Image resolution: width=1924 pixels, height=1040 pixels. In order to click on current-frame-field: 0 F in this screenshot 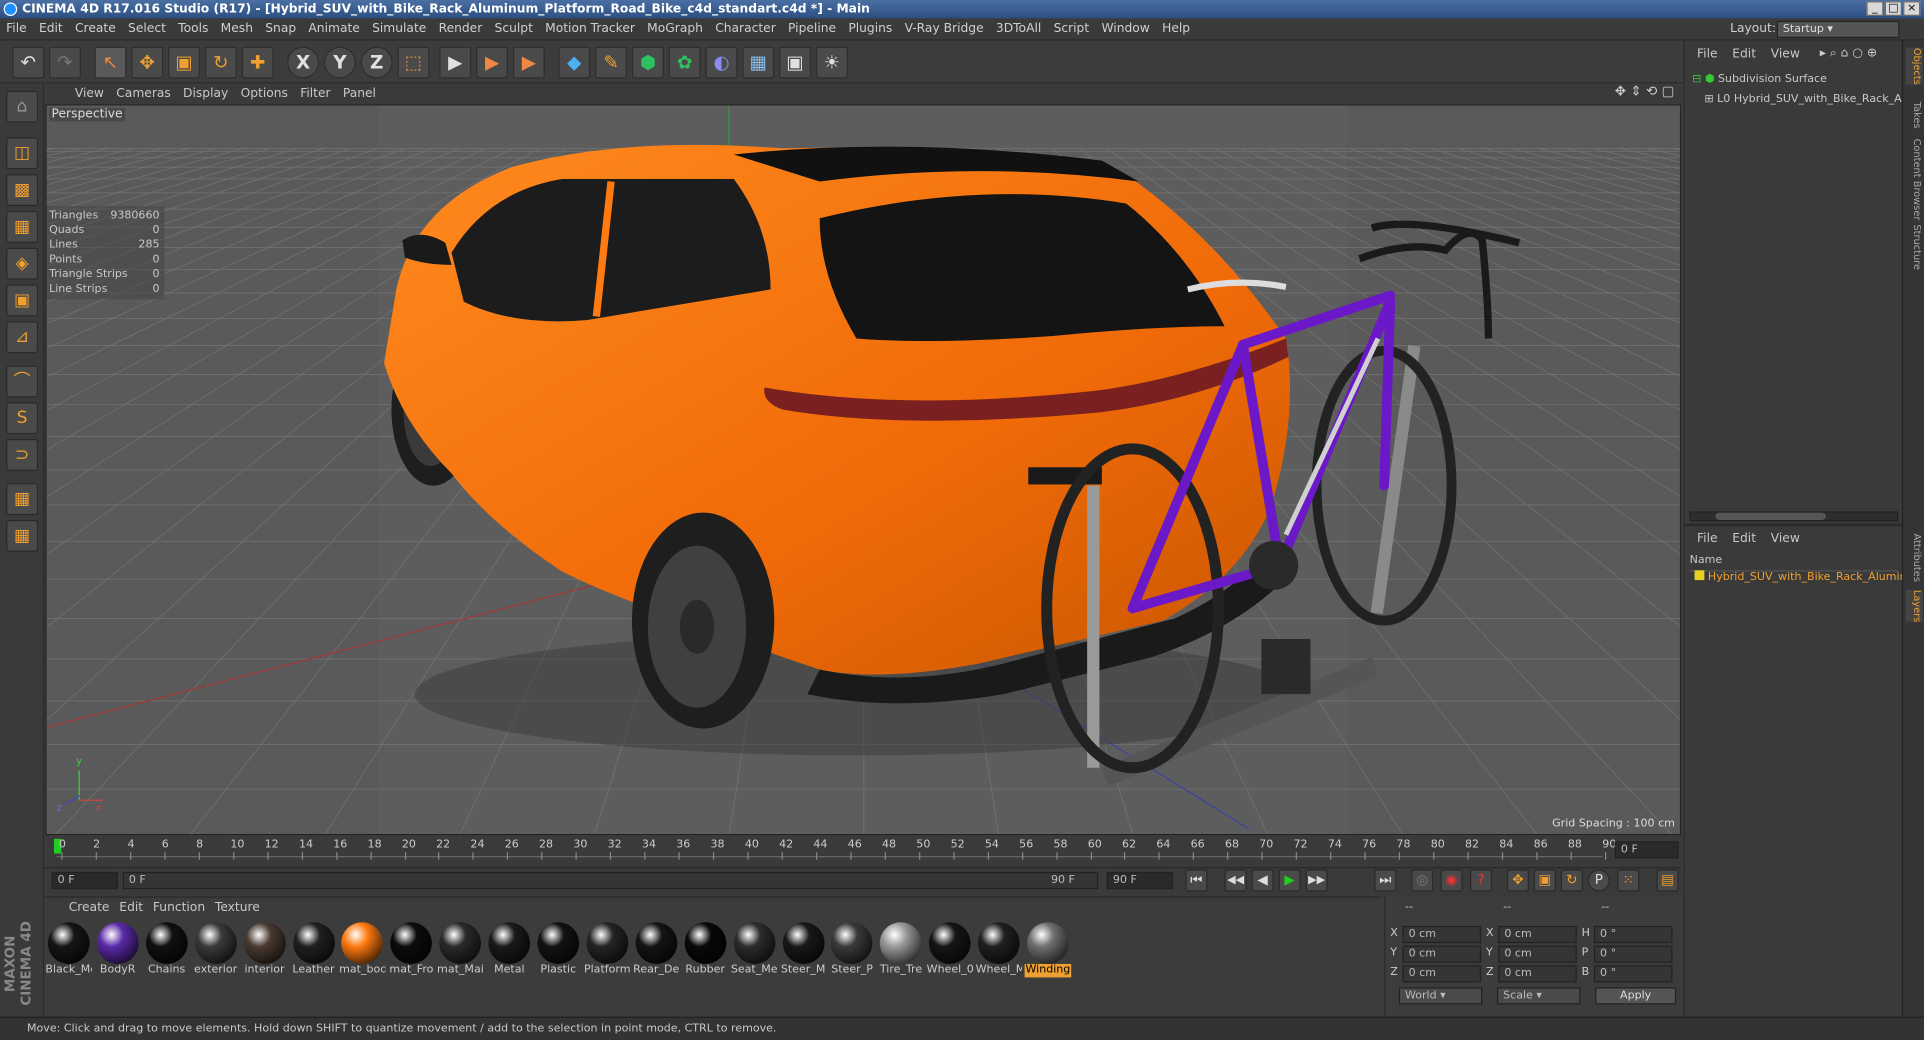, I will do `click(1646, 850)`.